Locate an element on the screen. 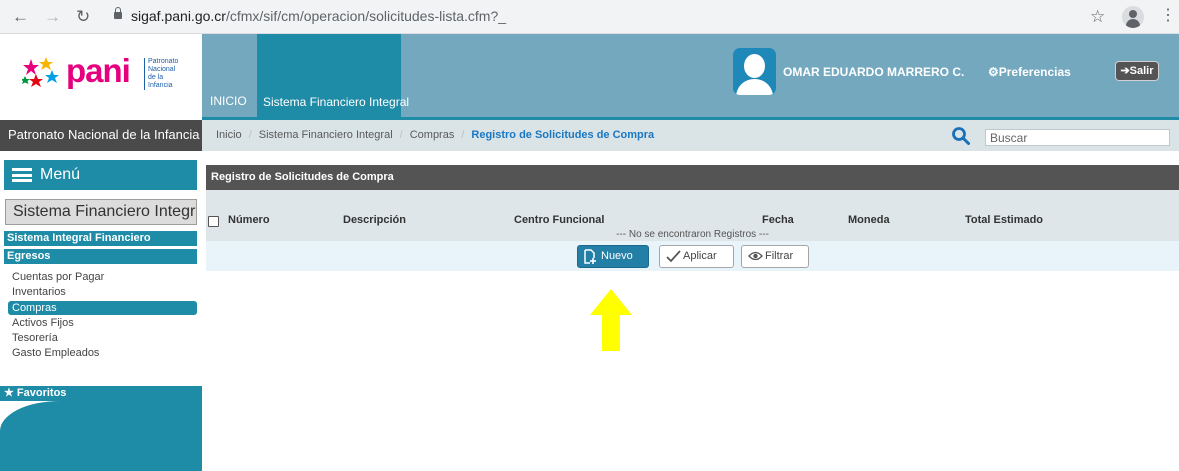 This screenshot has width=1179, height=471. forward-arrow-icon: → is located at coordinates (52, 17).